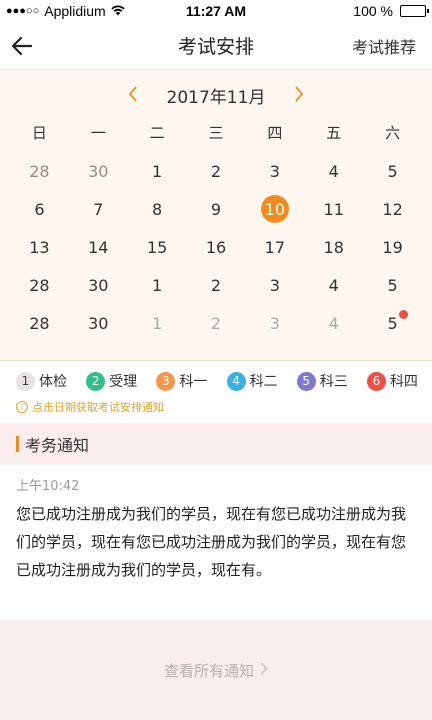 This screenshot has height=720, width=432. I want to click on view-all-notices-button: 查看所有通知, so click(216, 670).